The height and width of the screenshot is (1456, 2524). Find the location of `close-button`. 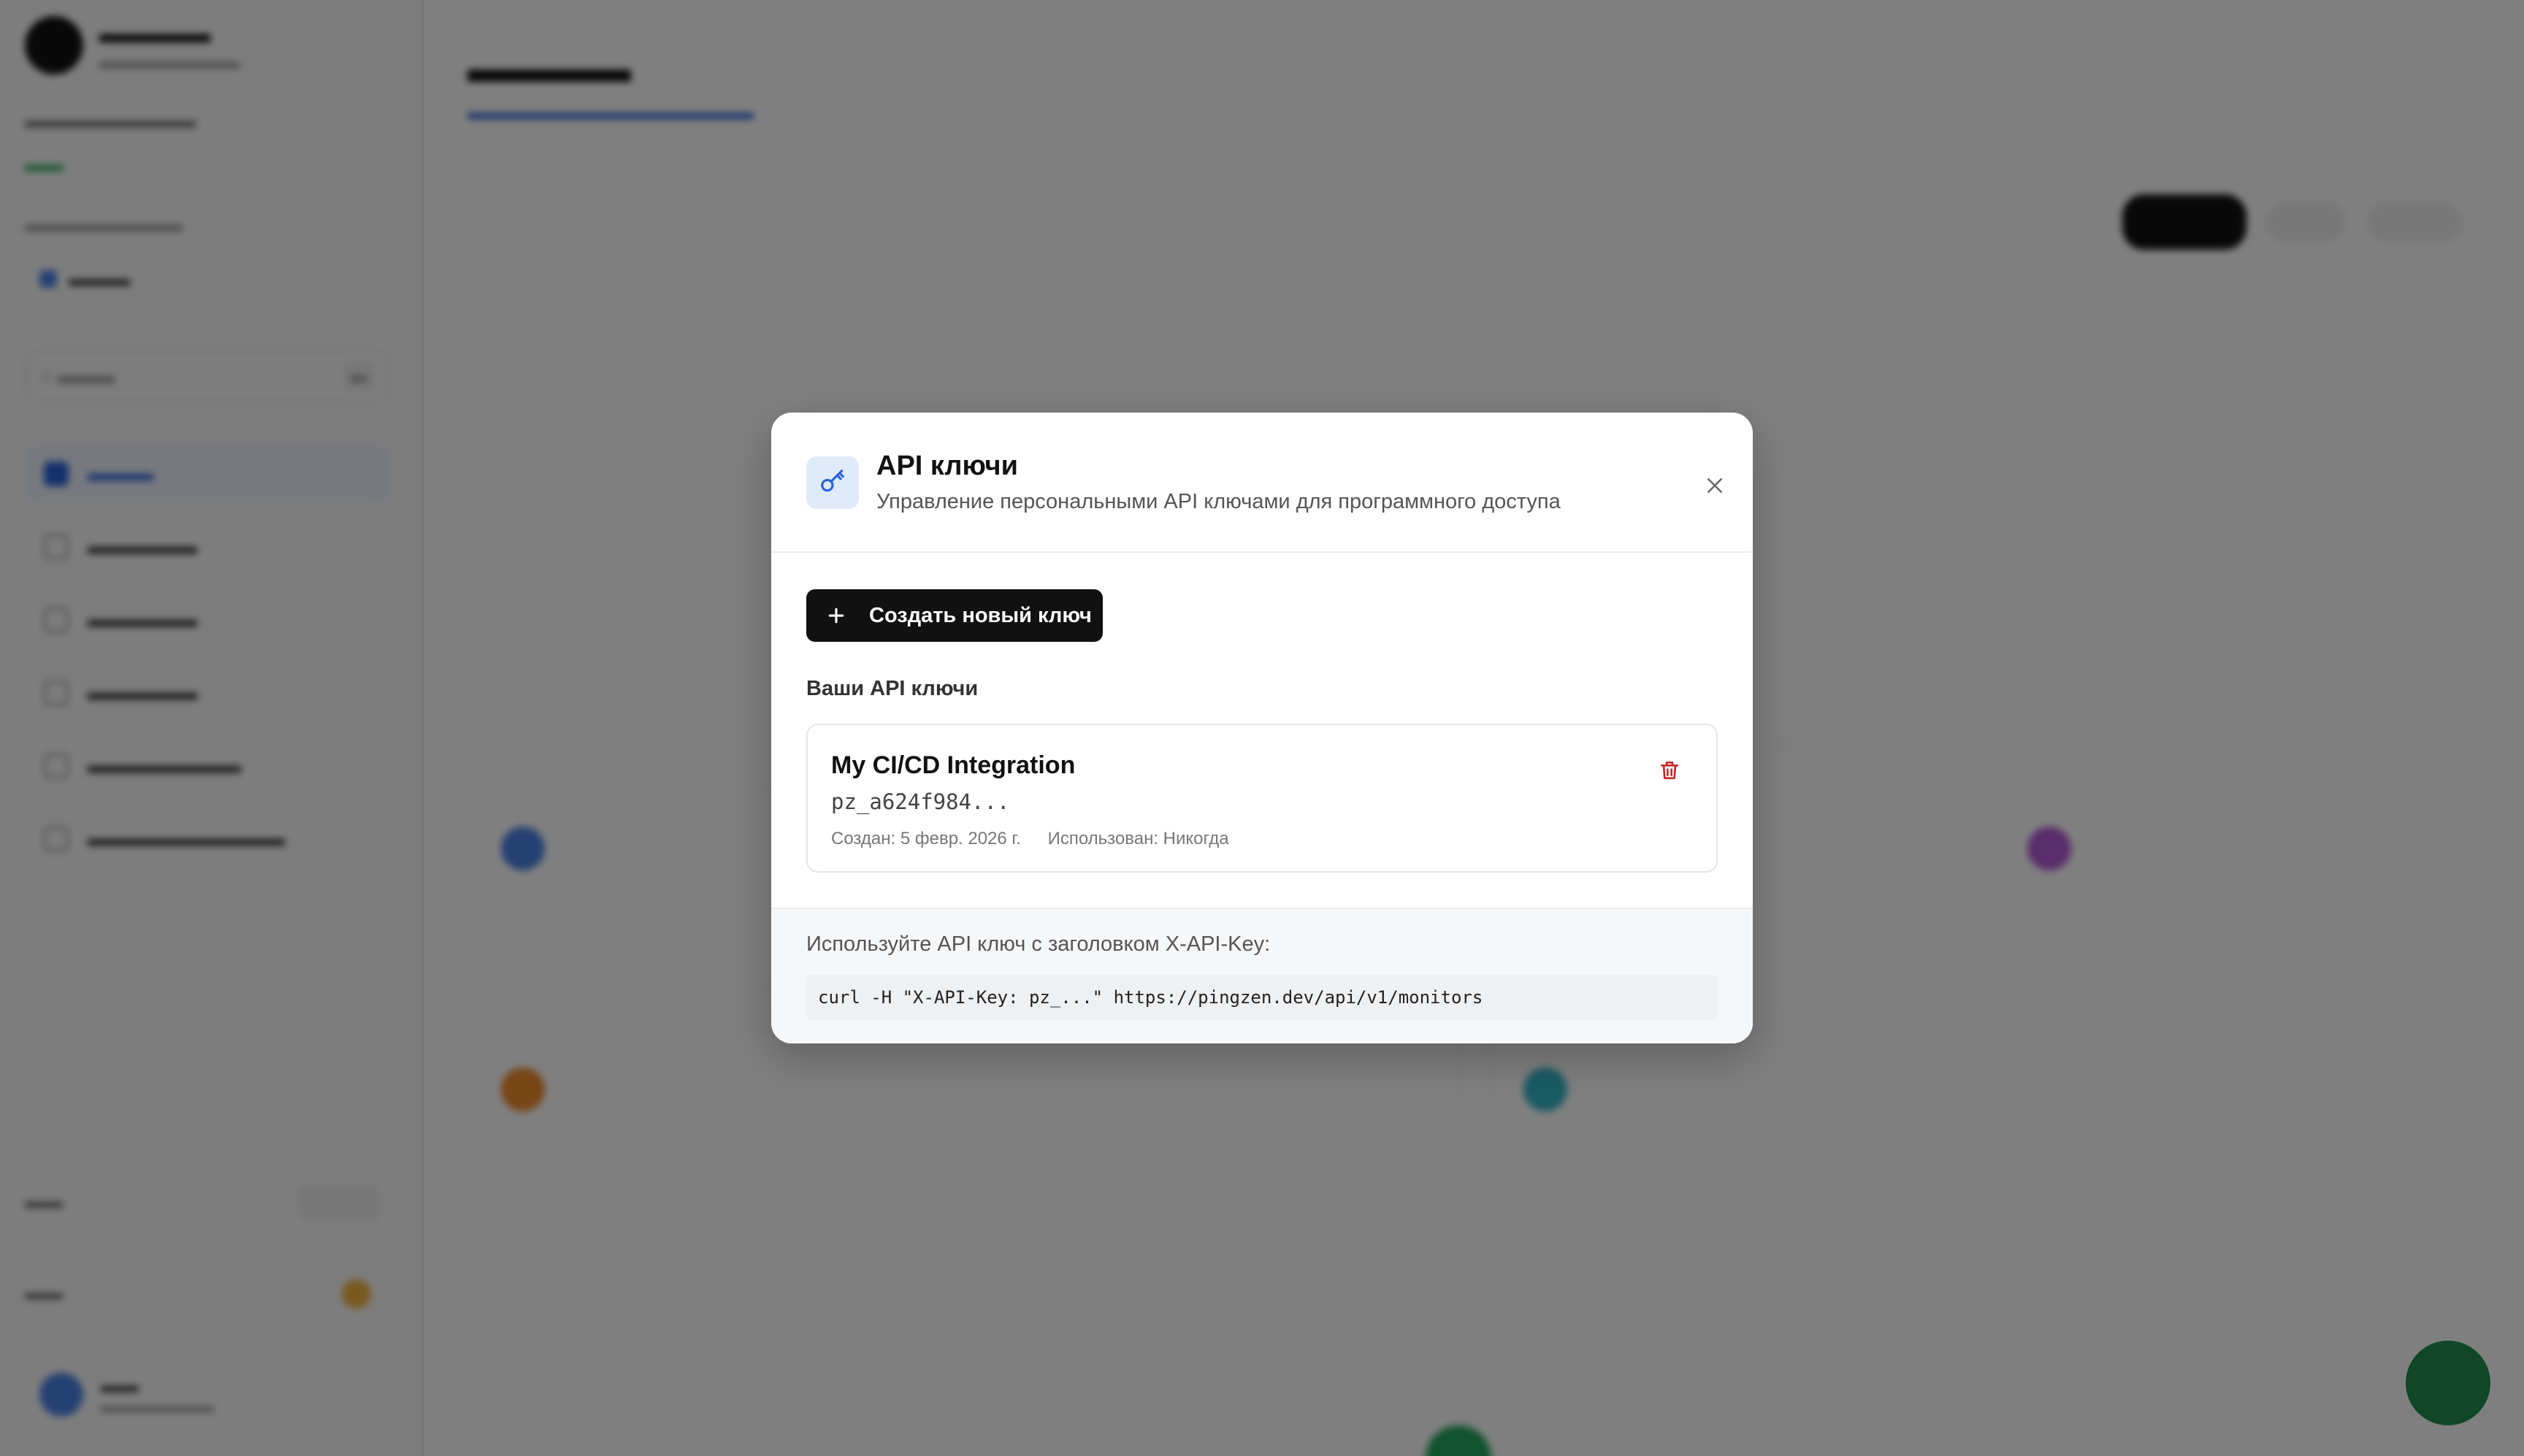

close-button is located at coordinates (1715, 487).